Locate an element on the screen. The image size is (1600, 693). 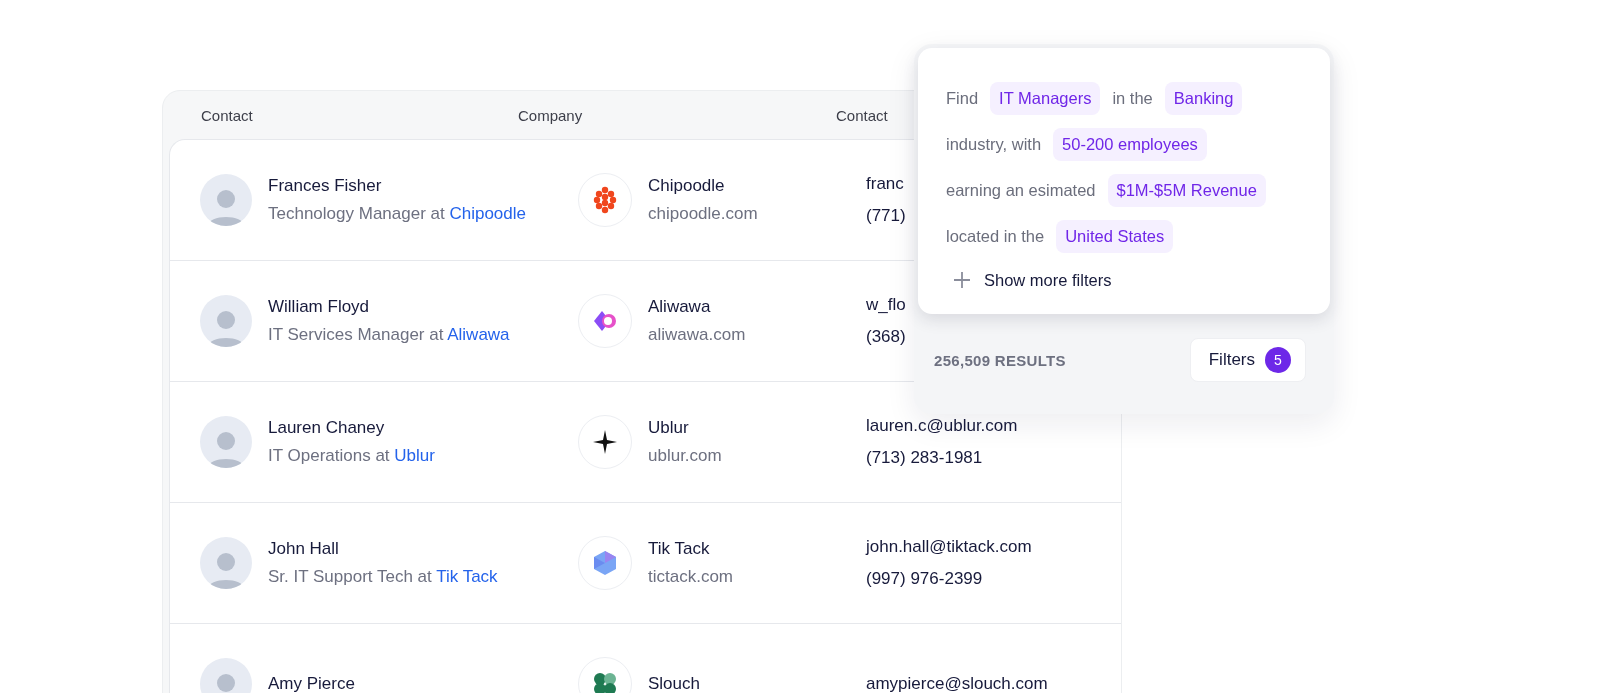
filter-chip: 50-200 employees is located at coordinates (1130, 144).